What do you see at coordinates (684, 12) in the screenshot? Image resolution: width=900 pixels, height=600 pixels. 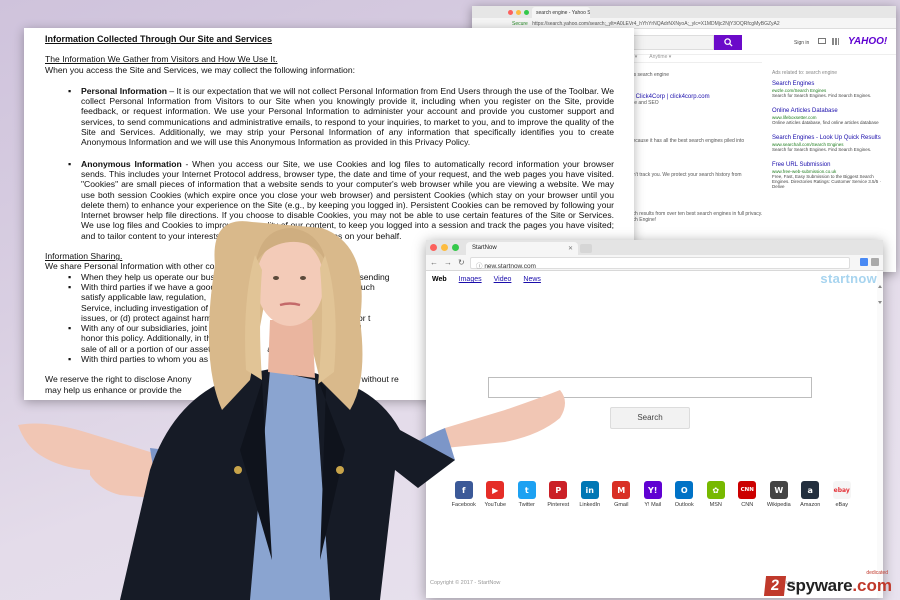 I see `yahoo-tab-bar: search engine - Yahoo Search Results` at bounding box center [684, 12].